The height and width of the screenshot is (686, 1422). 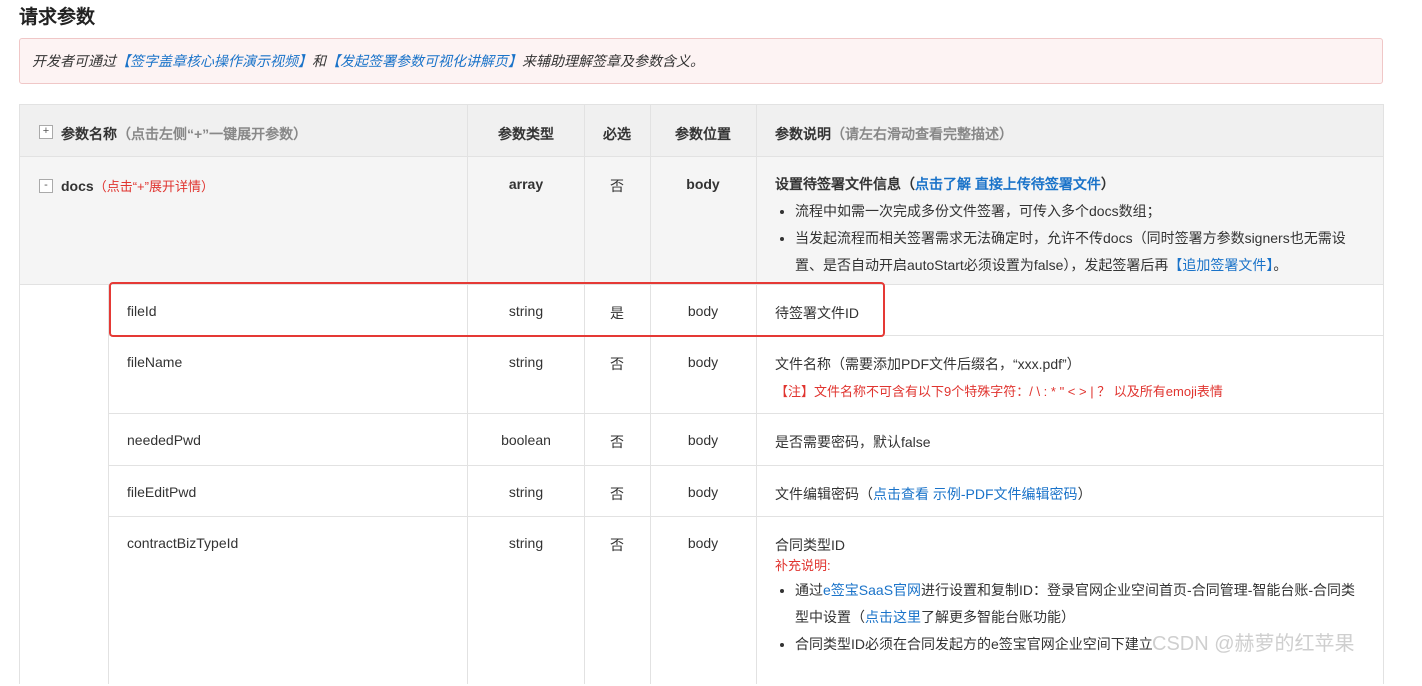 What do you see at coordinates (872, 590) in the screenshot?
I see `saas-site-link: e签宝SaaS官网` at bounding box center [872, 590].